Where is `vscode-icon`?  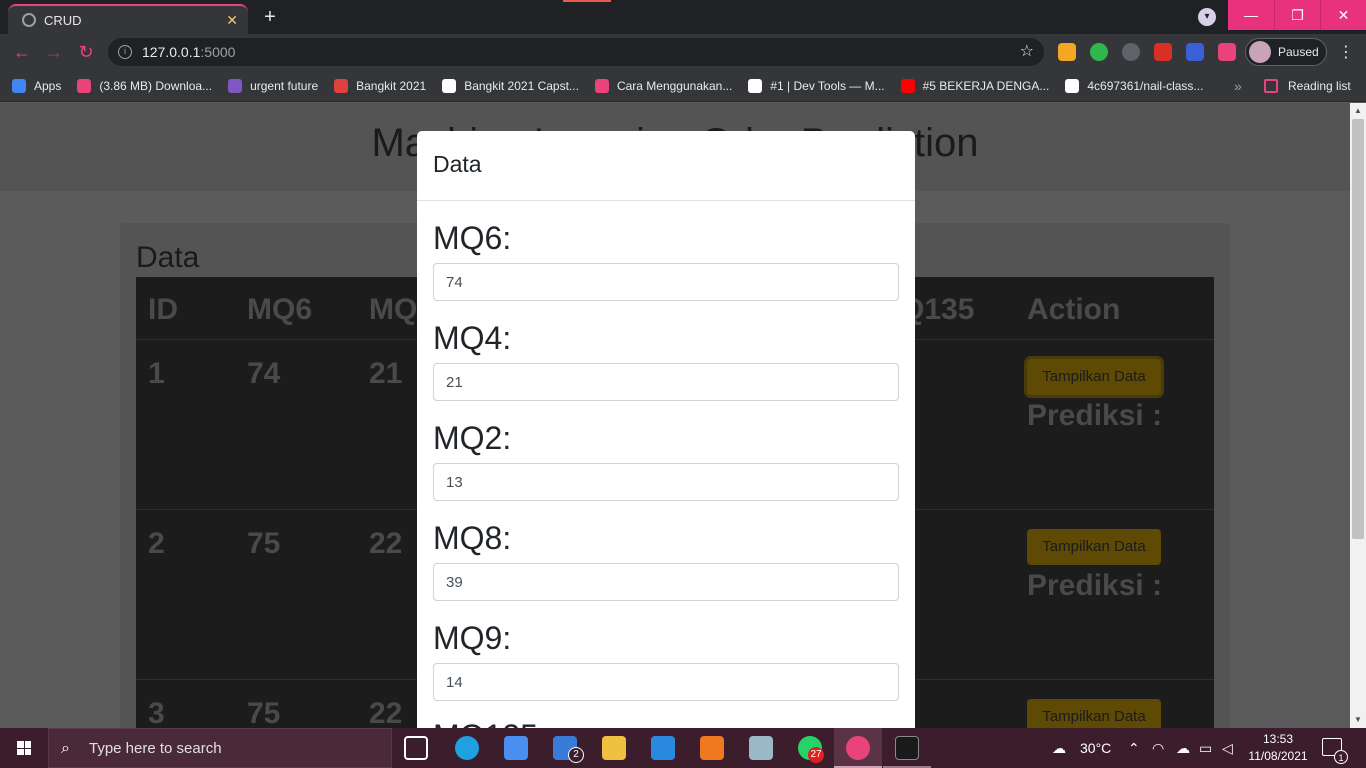
vscode-icon is located at coordinates (663, 748).